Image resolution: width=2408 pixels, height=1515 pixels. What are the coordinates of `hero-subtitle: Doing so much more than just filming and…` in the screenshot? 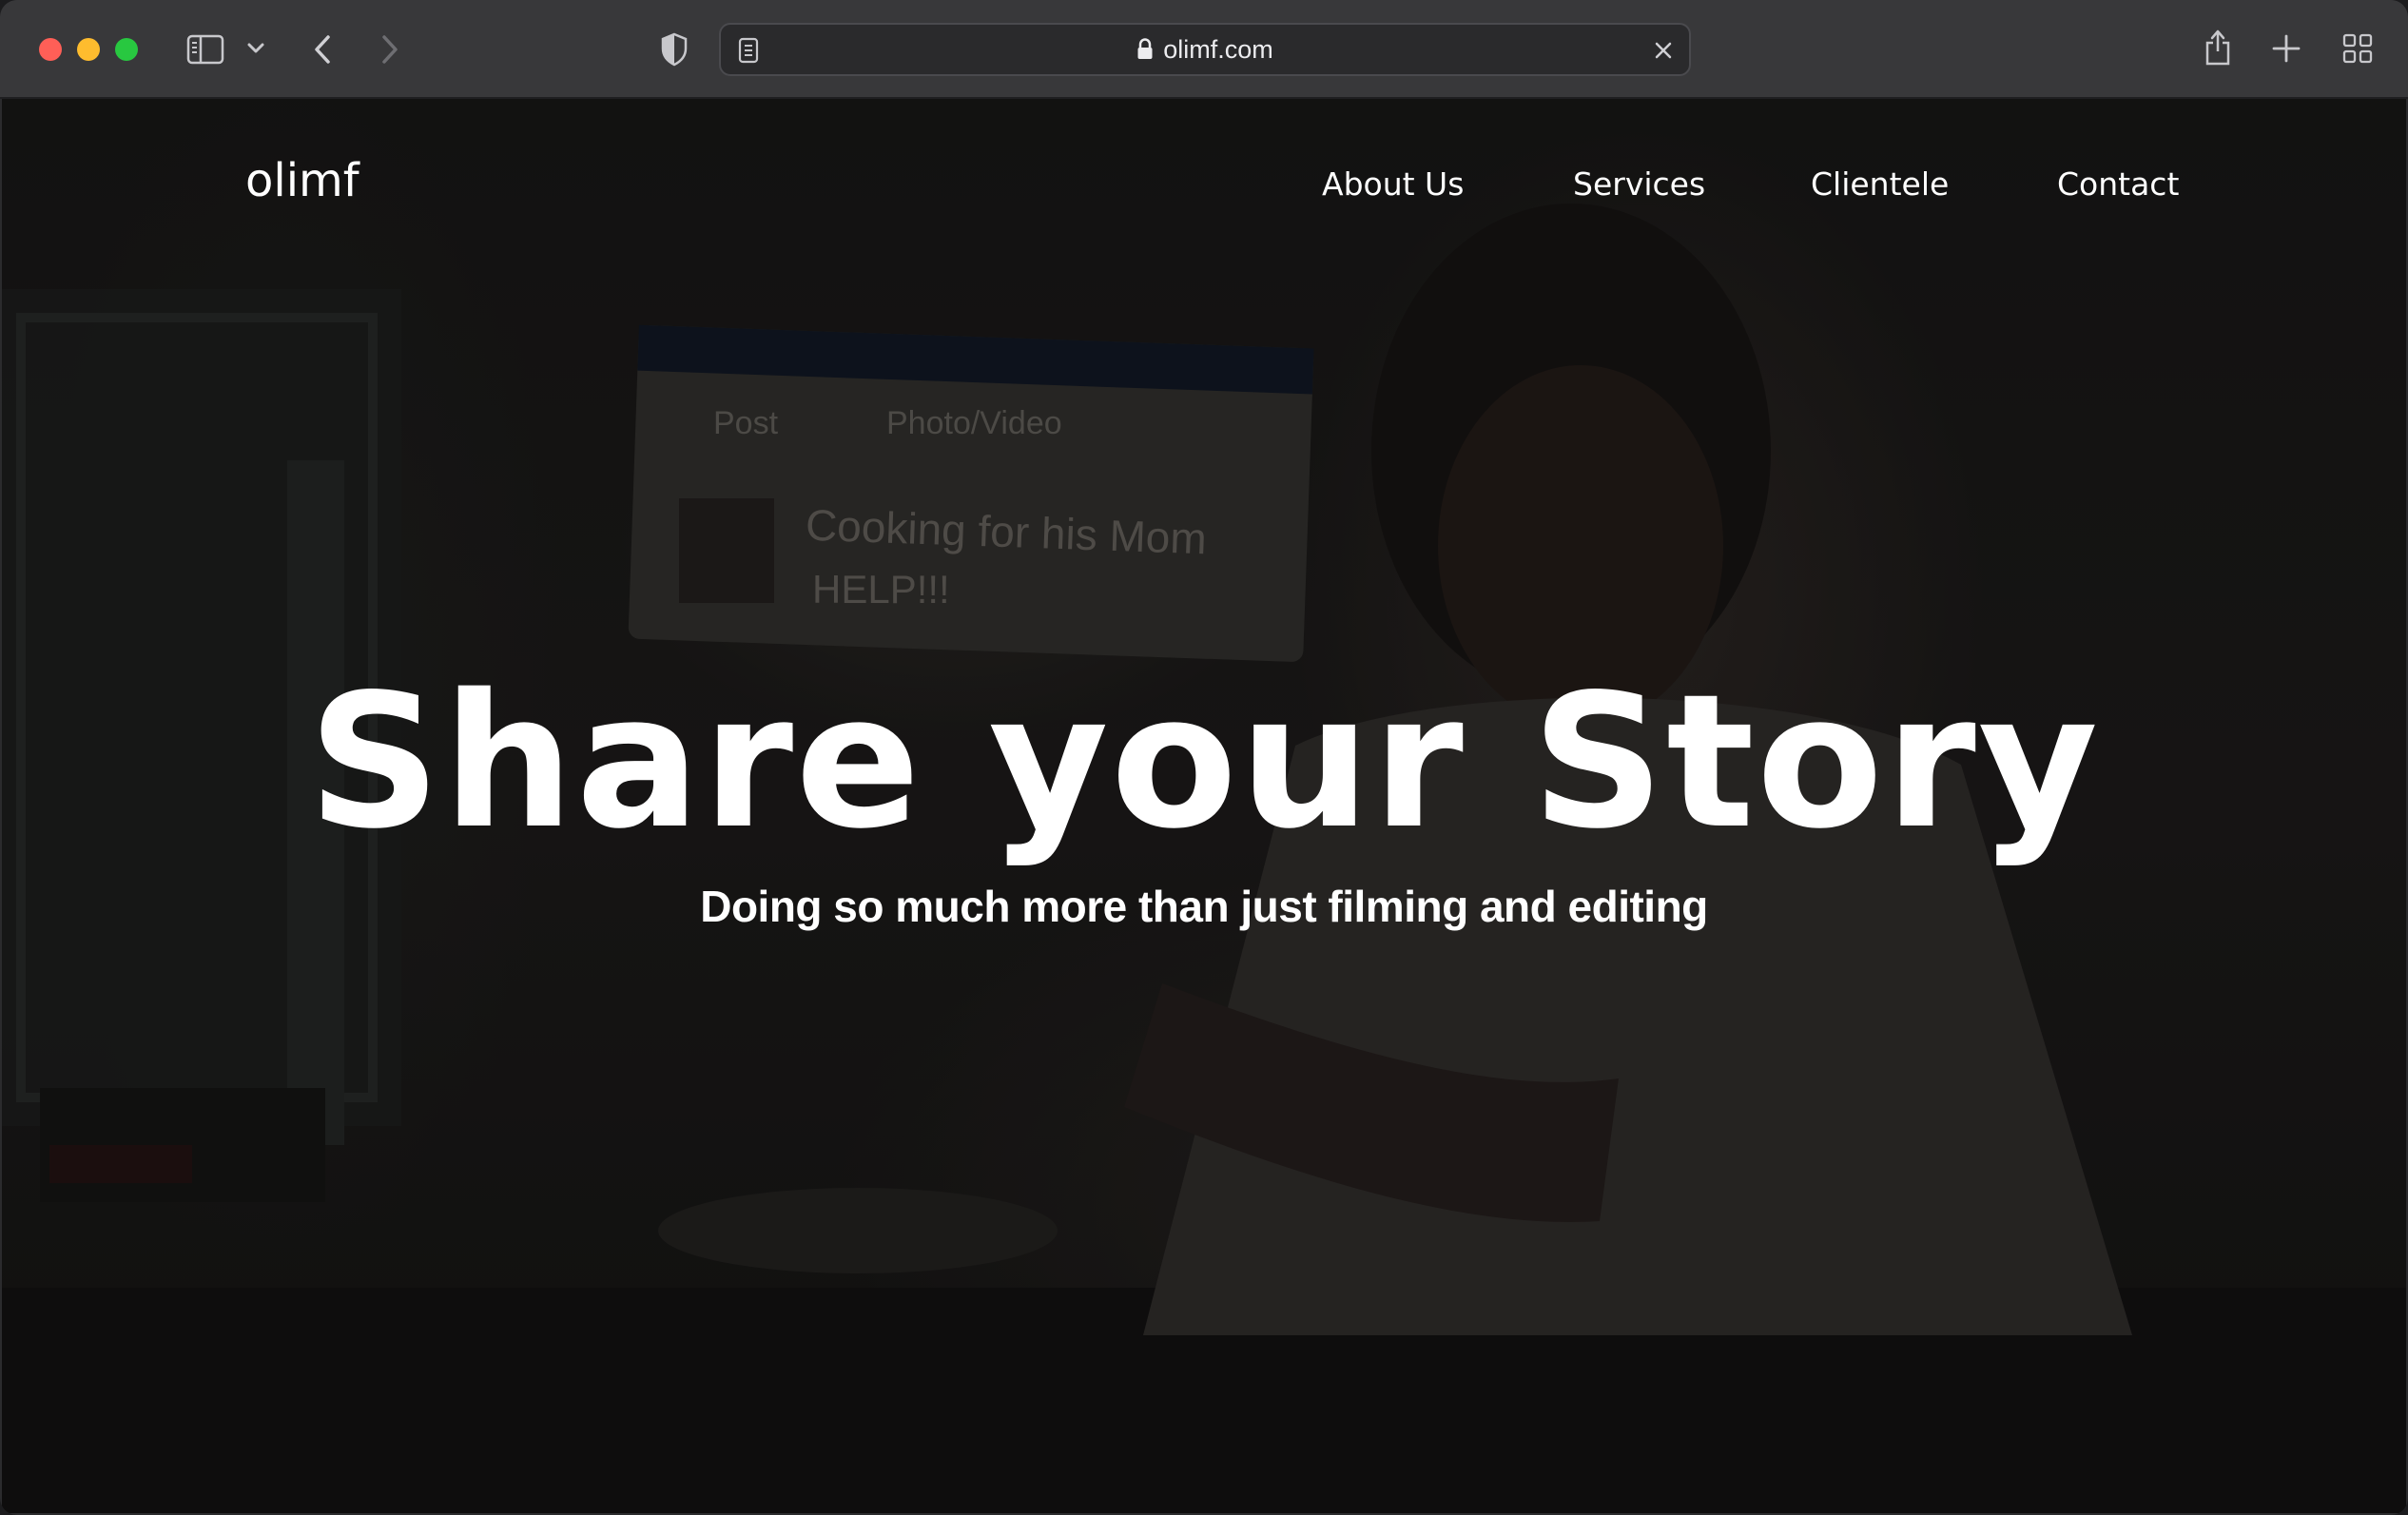 It's located at (1204, 907).